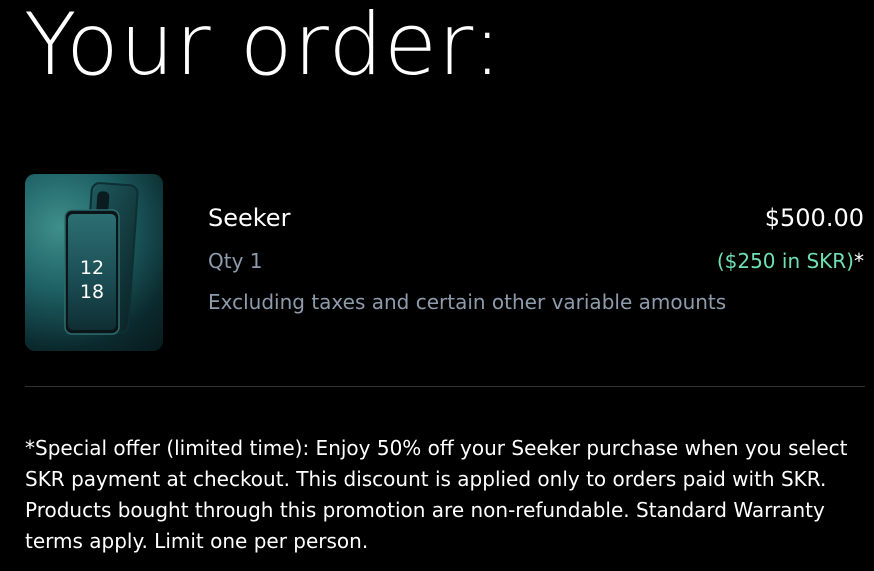 The image size is (874, 571). I want to click on phone-product-image: 12 18, so click(94, 262).